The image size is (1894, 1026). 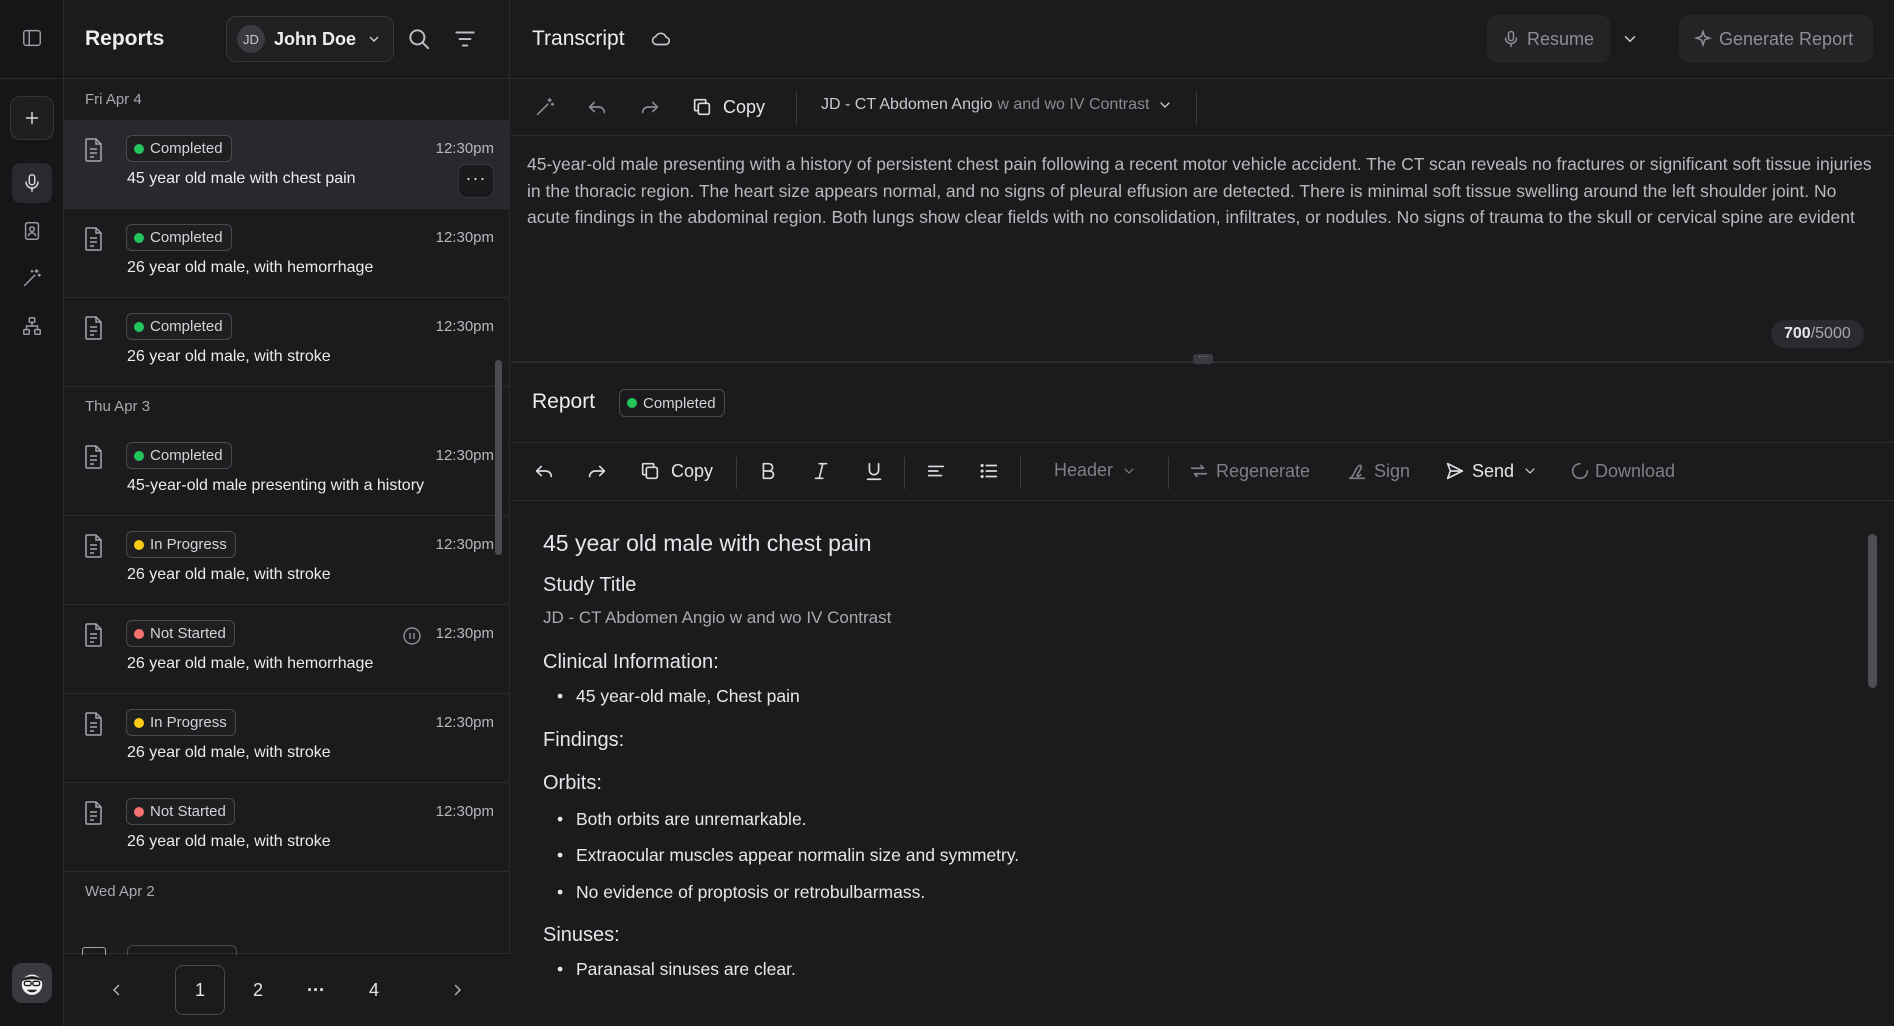 I want to click on transcript-title: Transcript, so click(x=578, y=38).